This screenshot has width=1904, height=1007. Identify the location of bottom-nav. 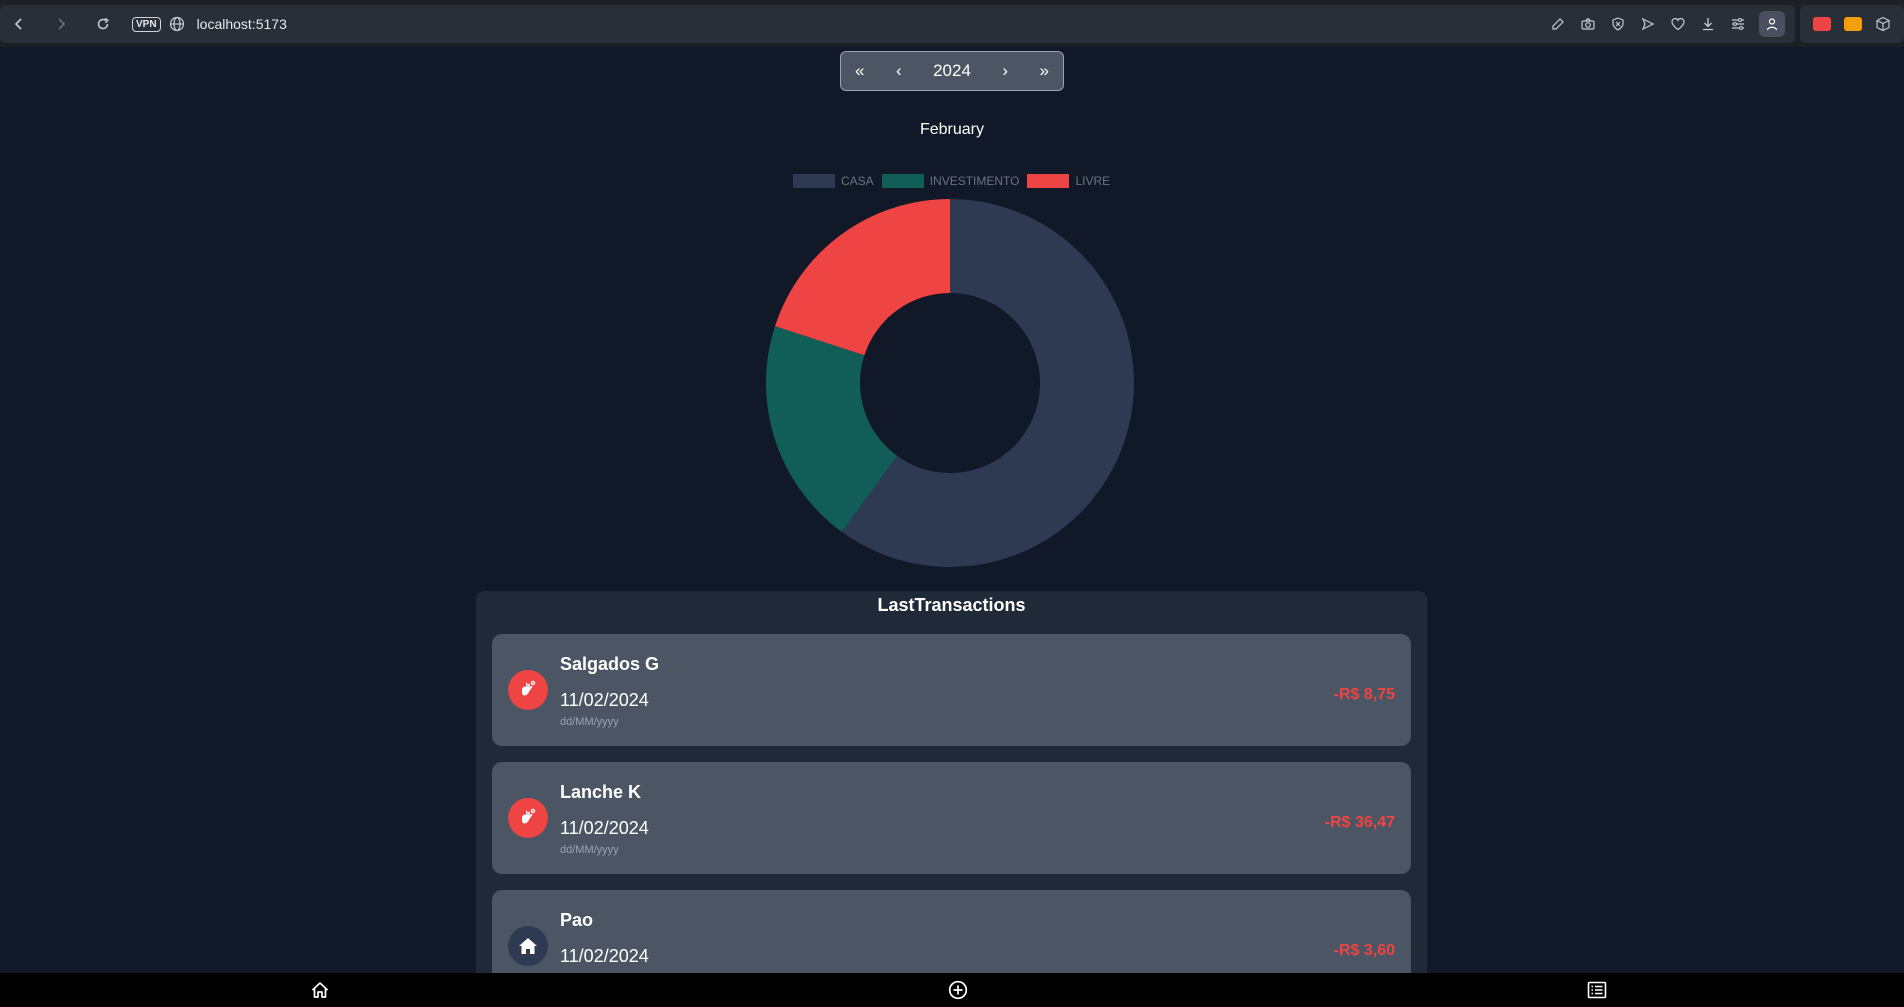
(952, 990).